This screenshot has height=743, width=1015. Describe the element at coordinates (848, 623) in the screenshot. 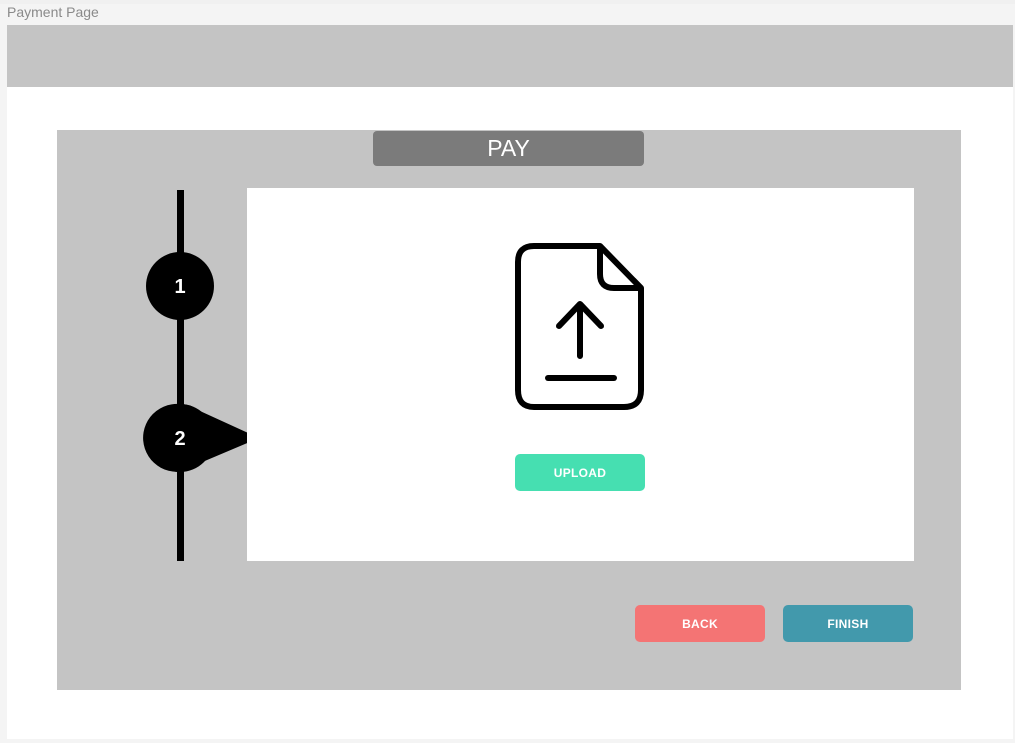

I see `finish-button: FINISH` at that location.